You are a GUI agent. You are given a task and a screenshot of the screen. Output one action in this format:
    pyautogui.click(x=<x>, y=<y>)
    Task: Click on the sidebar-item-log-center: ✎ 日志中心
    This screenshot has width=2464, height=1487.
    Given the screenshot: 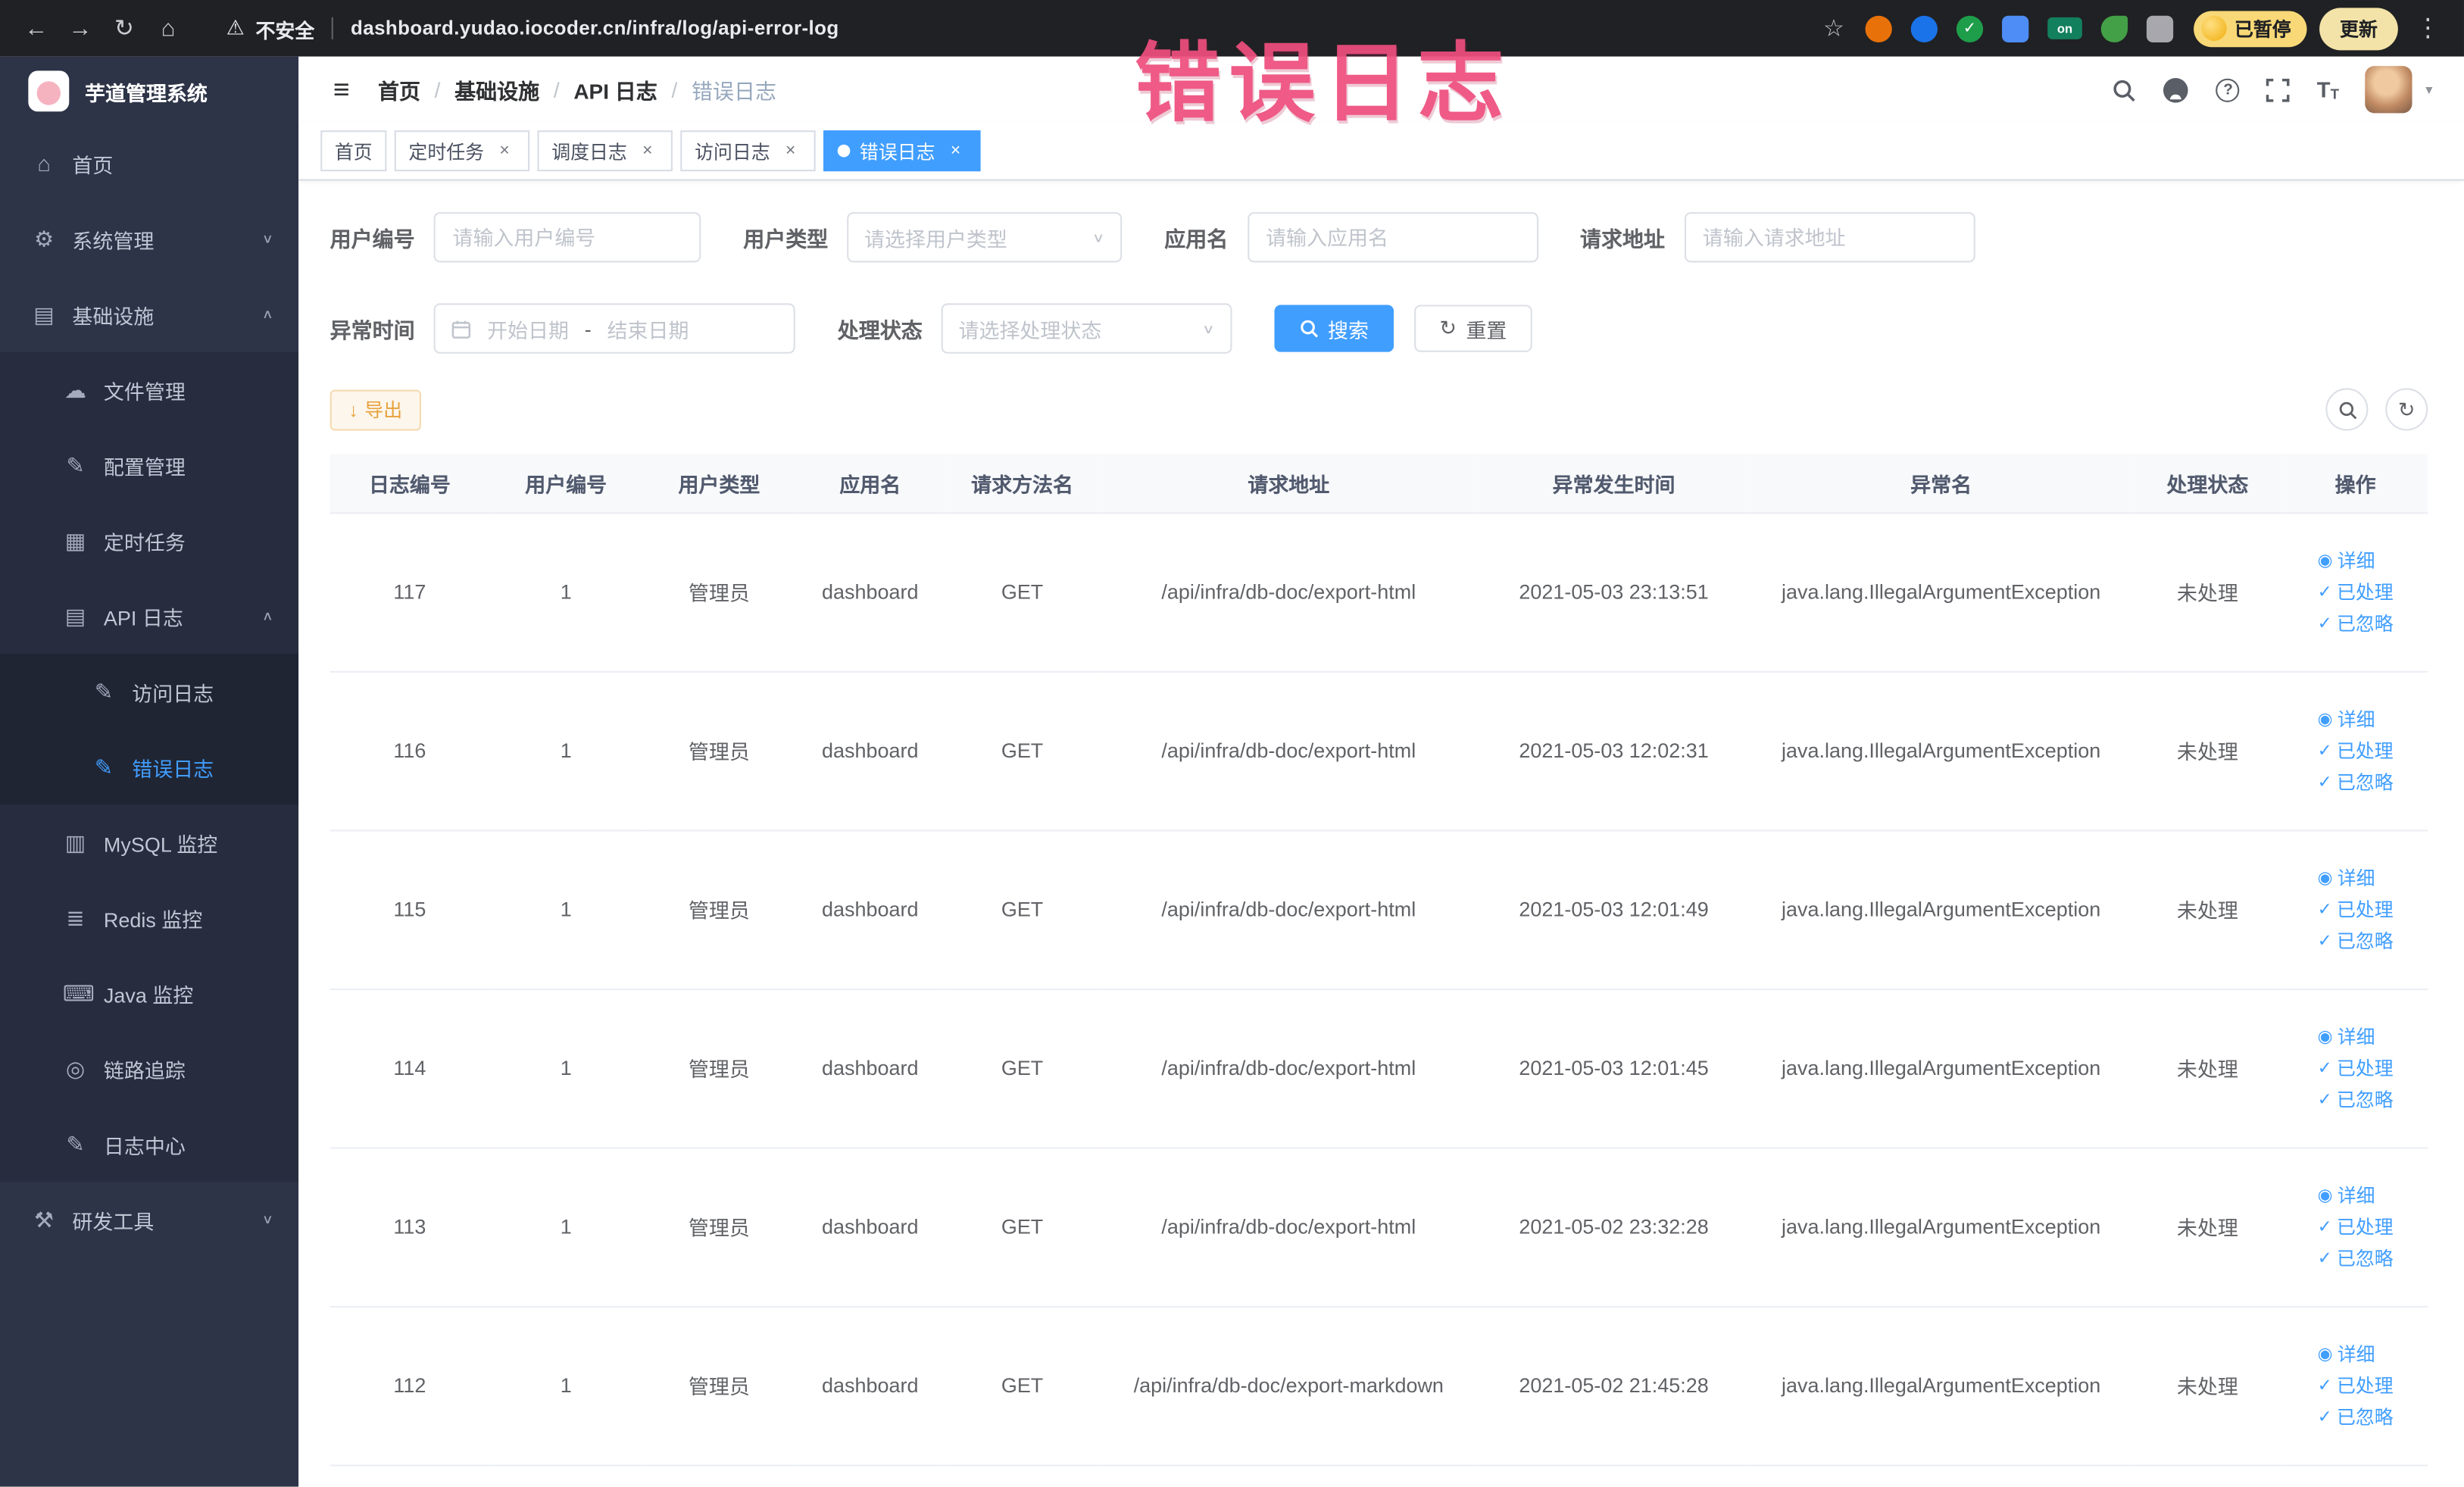 What is the action you would take?
    pyautogui.click(x=149, y=1144)
    